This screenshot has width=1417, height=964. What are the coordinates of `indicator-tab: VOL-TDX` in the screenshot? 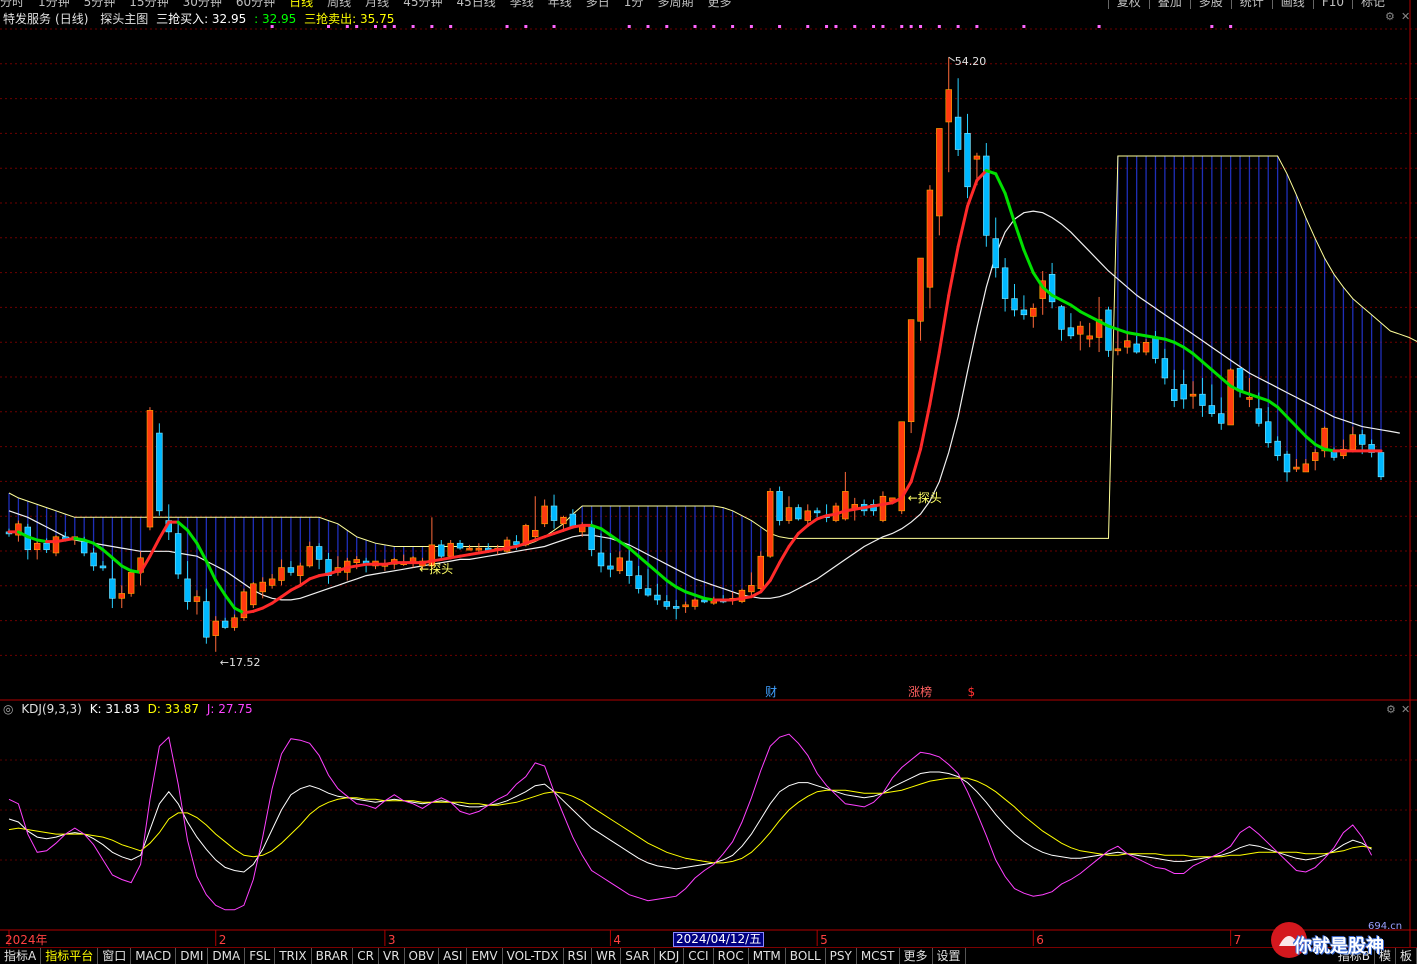 It's located at (533, 956).